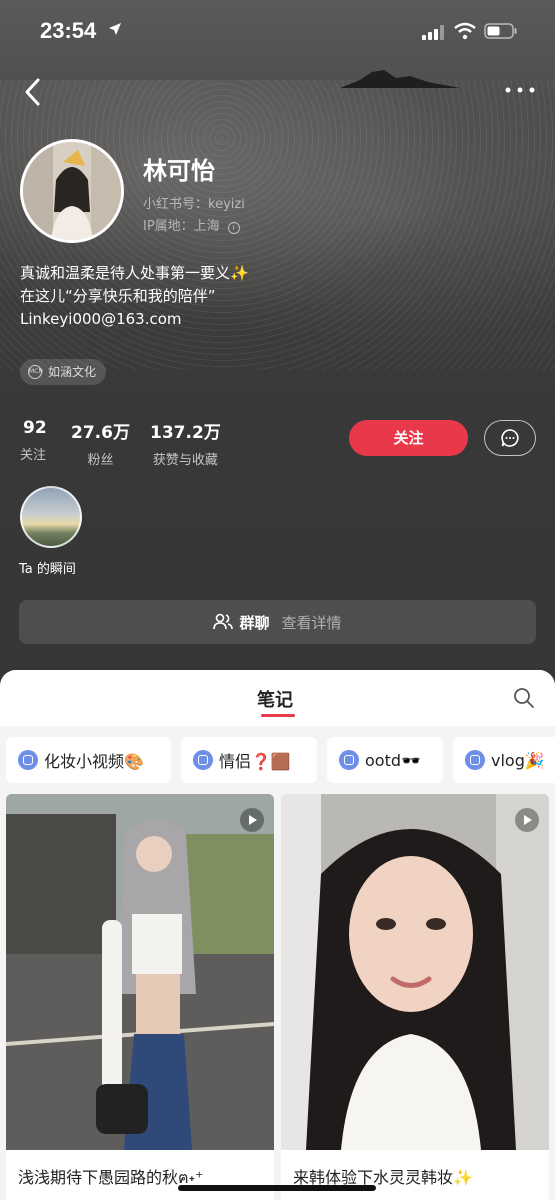 This screenshot has height=1200, width=555. I want to click on group-chat-label: 群聊, so click(254, 622).